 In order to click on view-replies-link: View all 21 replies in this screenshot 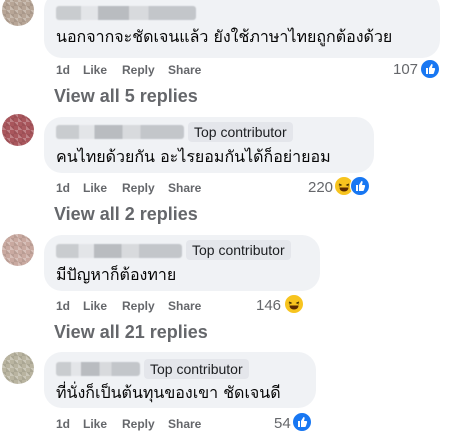, I will do `click(131, 332)`.